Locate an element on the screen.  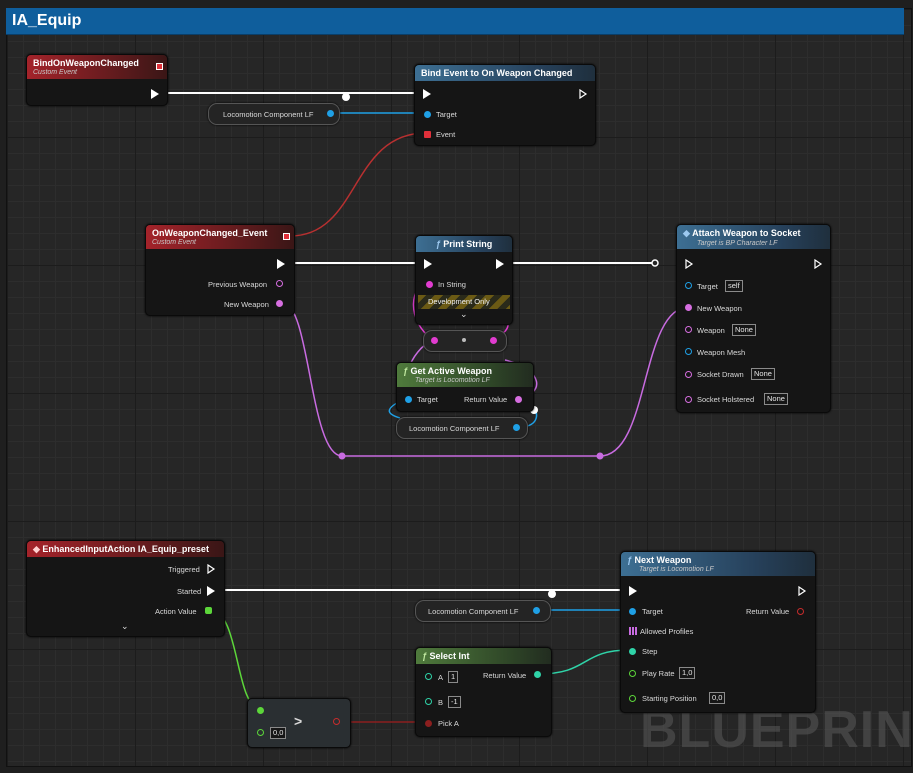
greater-than-node: > 0,0 is located at coordinates (299, 723).